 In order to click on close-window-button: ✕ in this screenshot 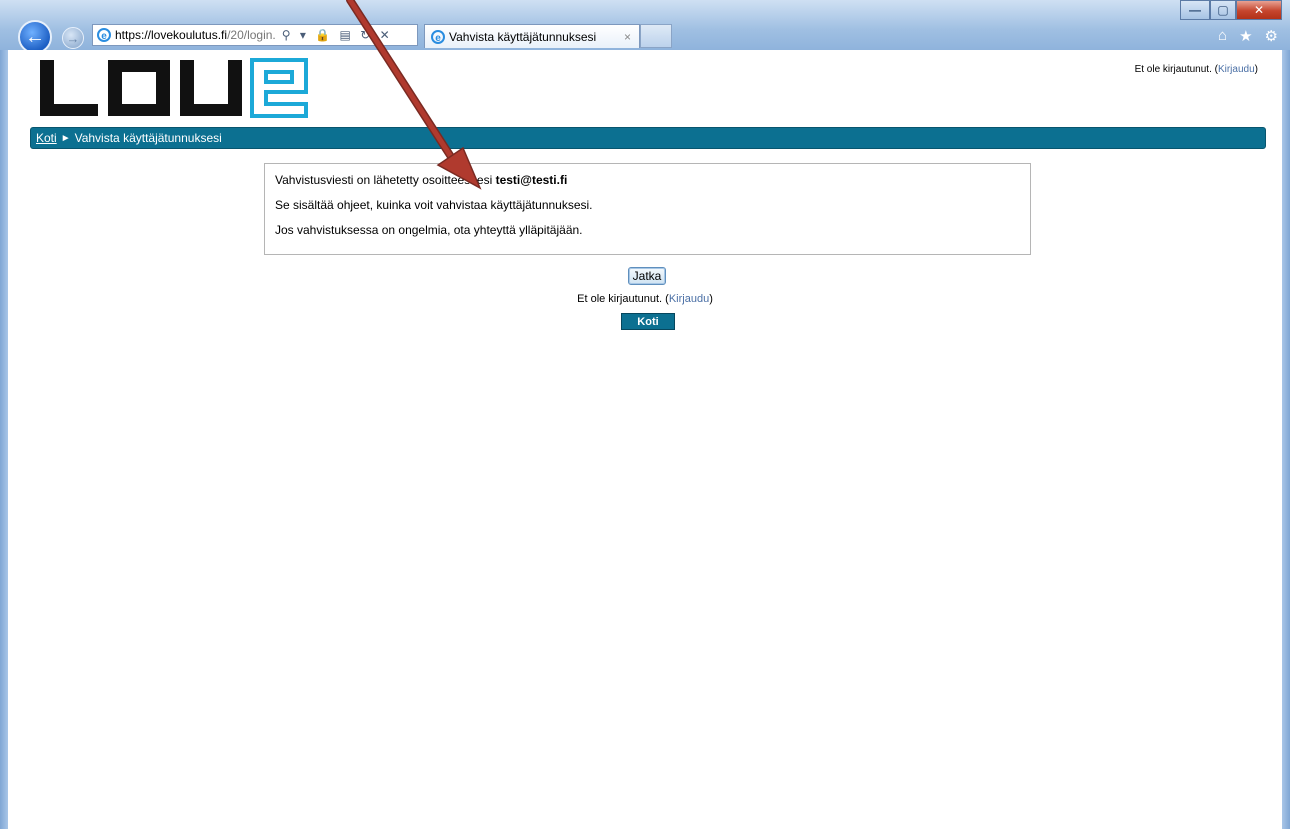, I will do `click(1259, 10)`.